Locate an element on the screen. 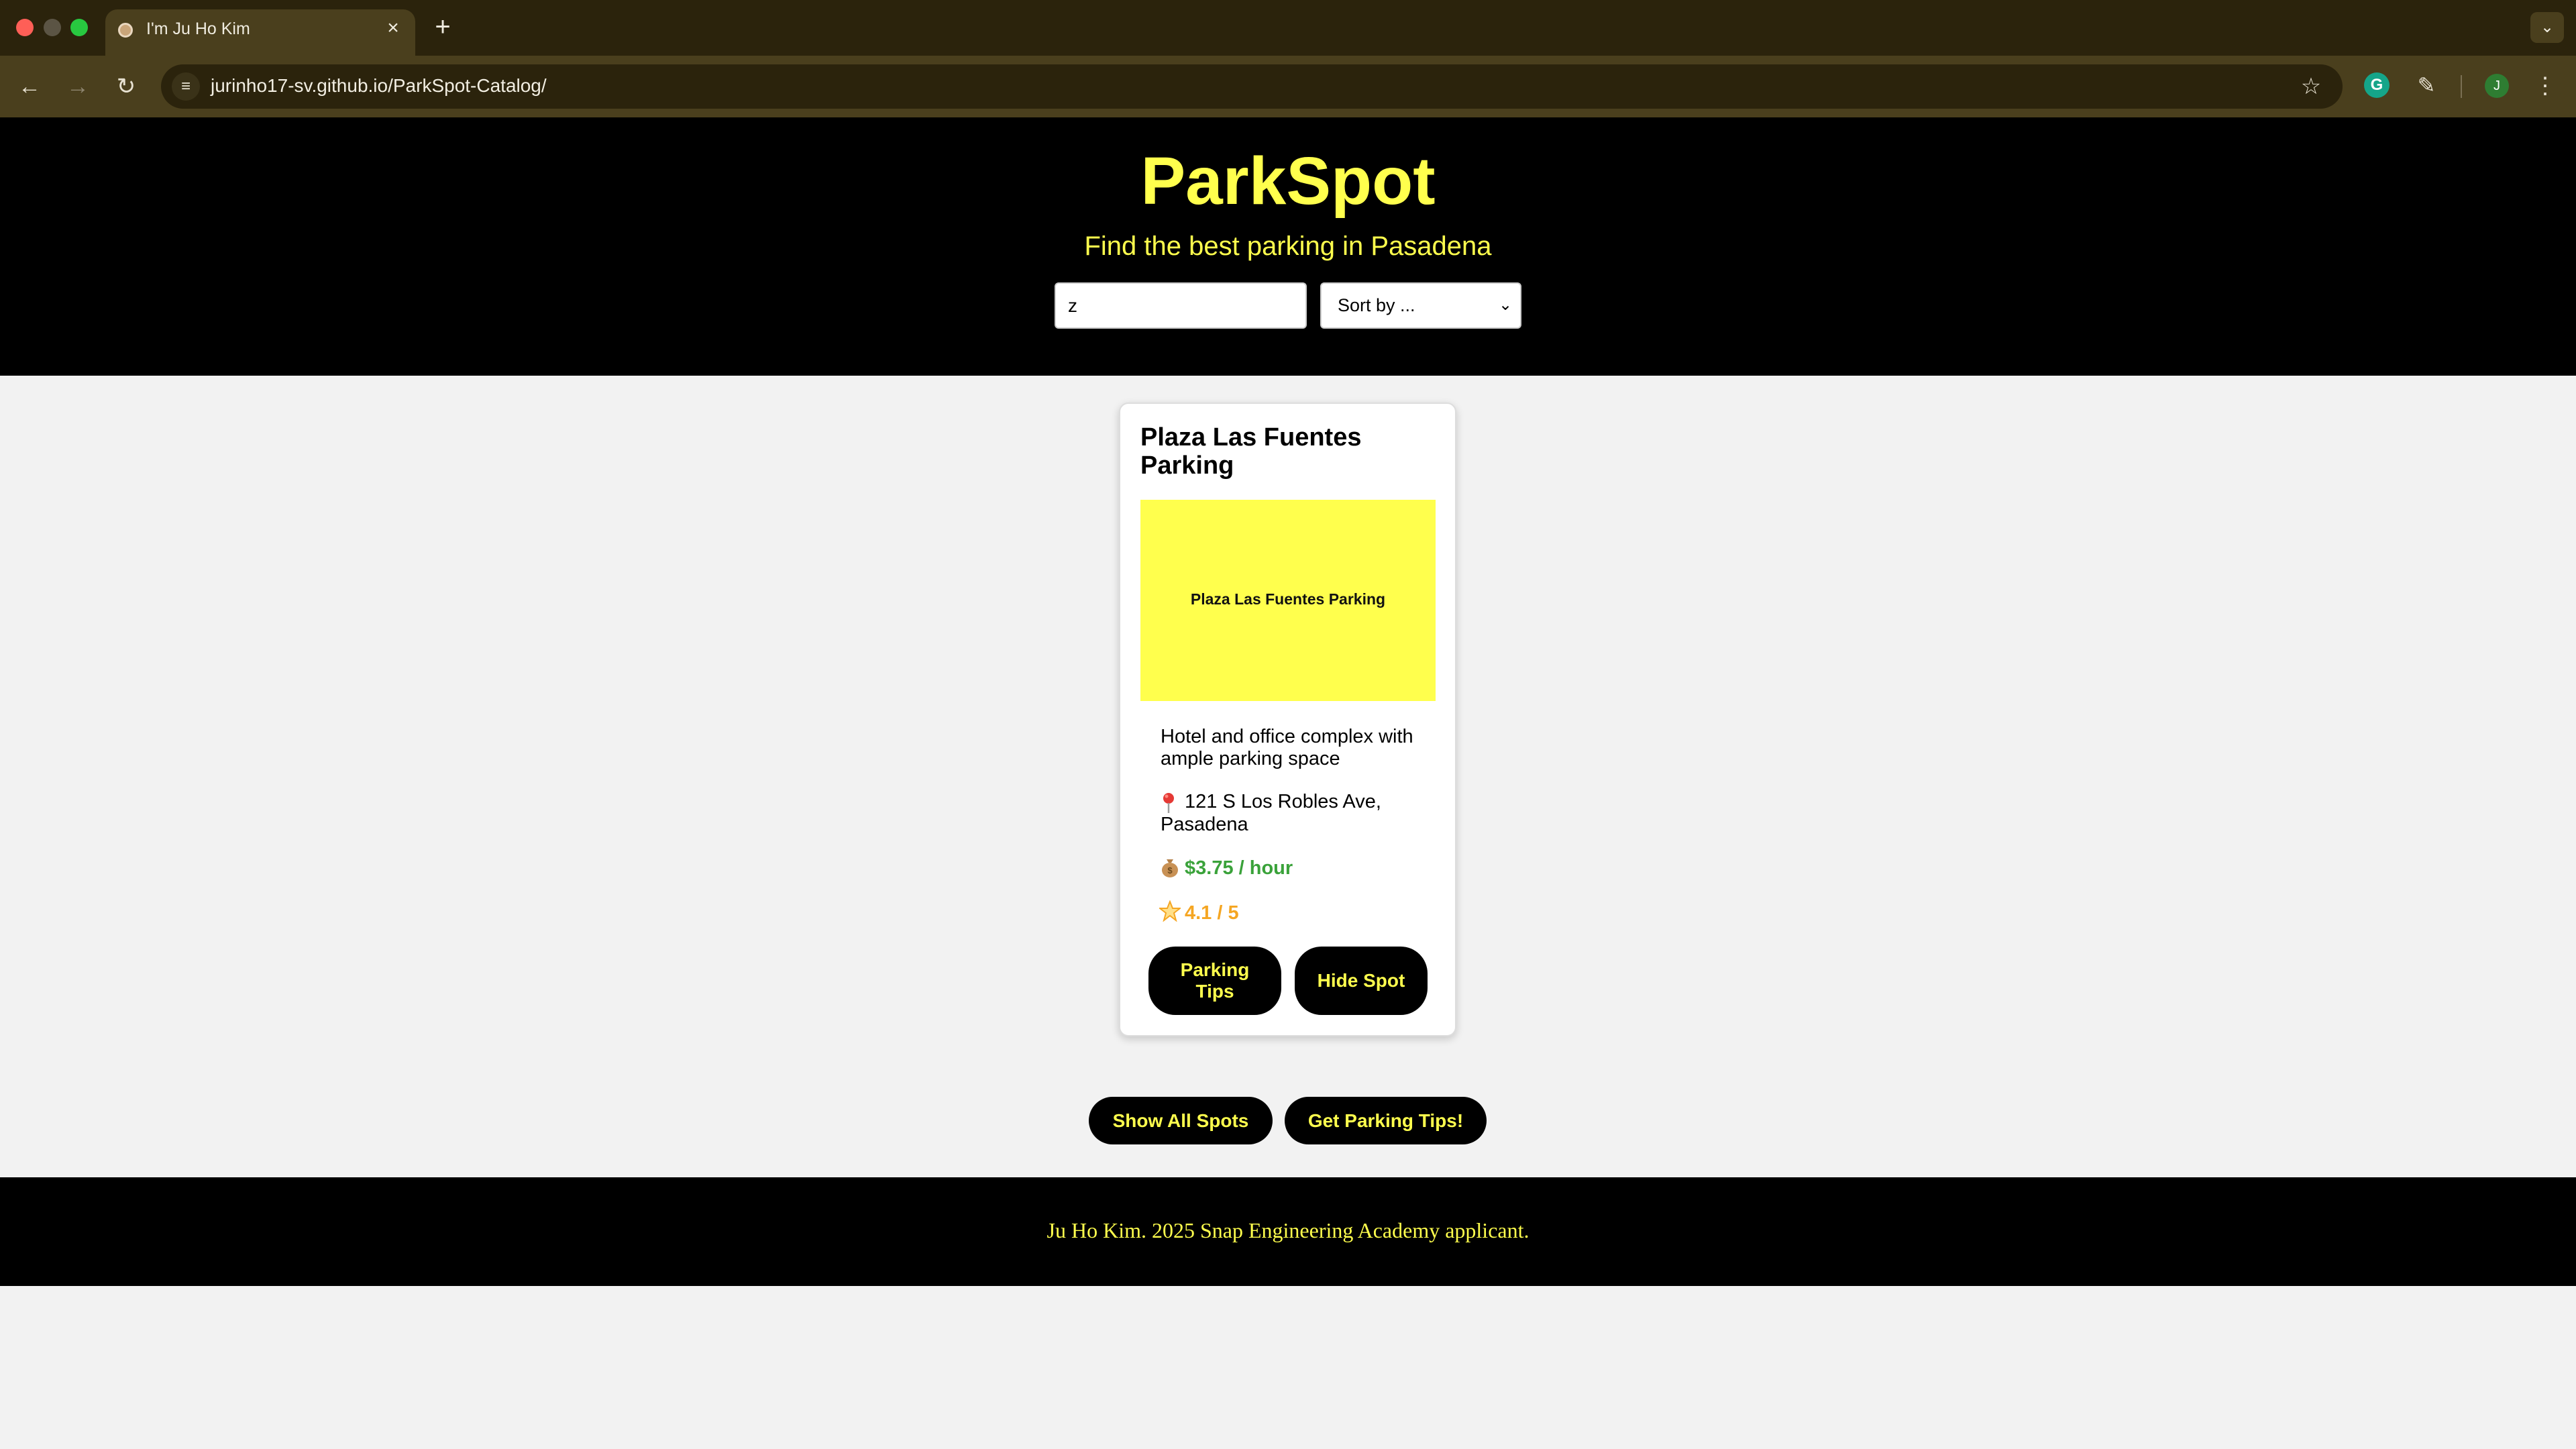  tab-favicon-icon is located at coordinates (125, 30).